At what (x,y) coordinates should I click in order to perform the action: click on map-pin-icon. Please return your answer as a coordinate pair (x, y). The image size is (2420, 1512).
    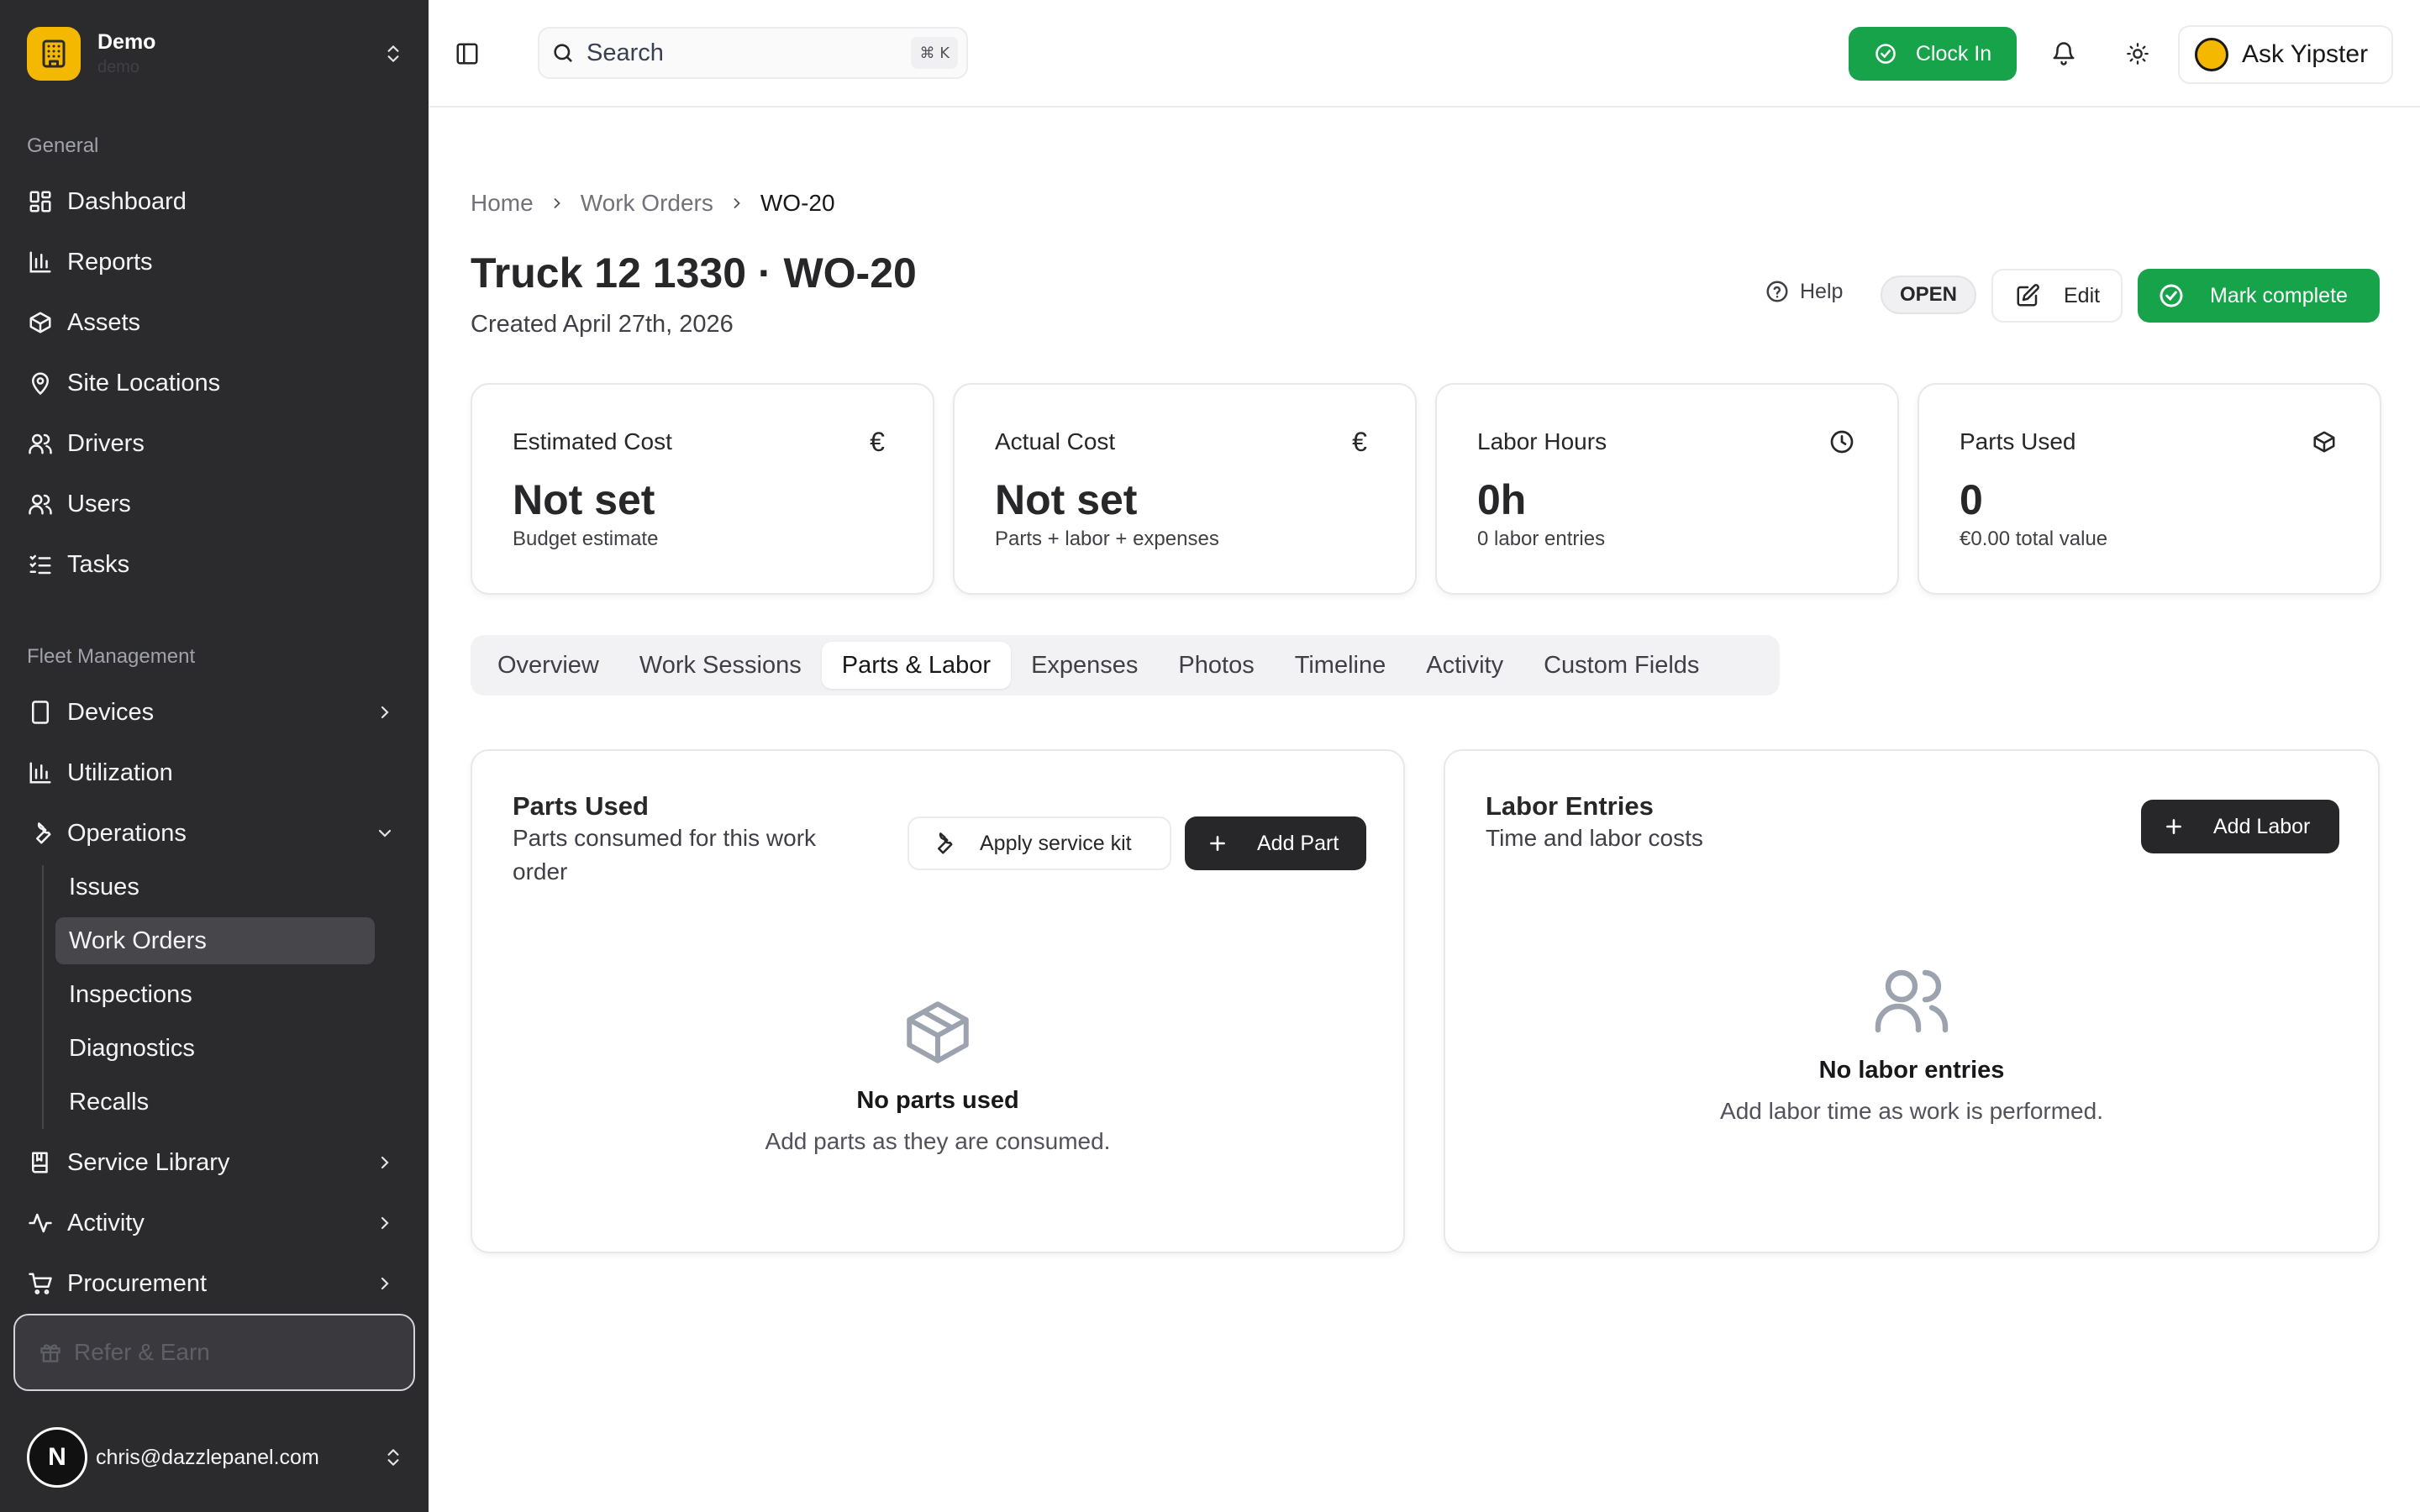
    Looking at the image, I should click on (40, 383).